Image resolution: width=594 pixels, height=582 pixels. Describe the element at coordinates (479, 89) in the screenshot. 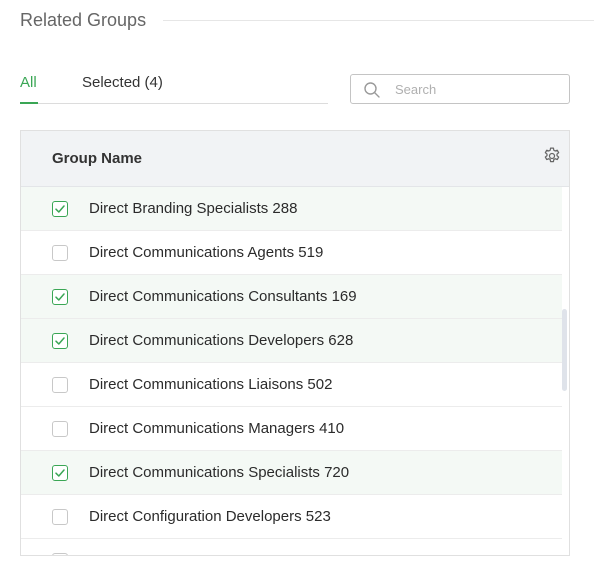

I see `search-input` at that location.